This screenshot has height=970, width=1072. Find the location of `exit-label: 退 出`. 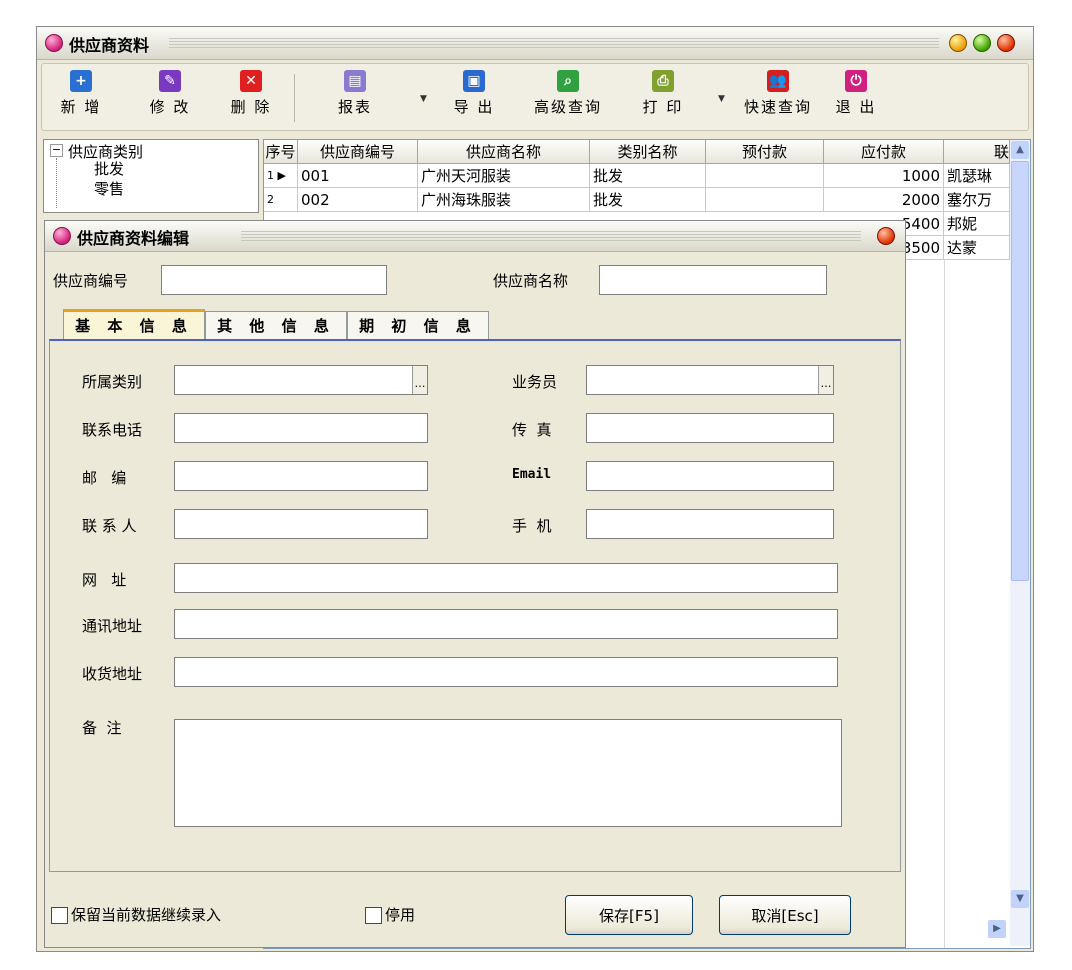

exit-label: 退 出 is located at coordinates (856, 107).